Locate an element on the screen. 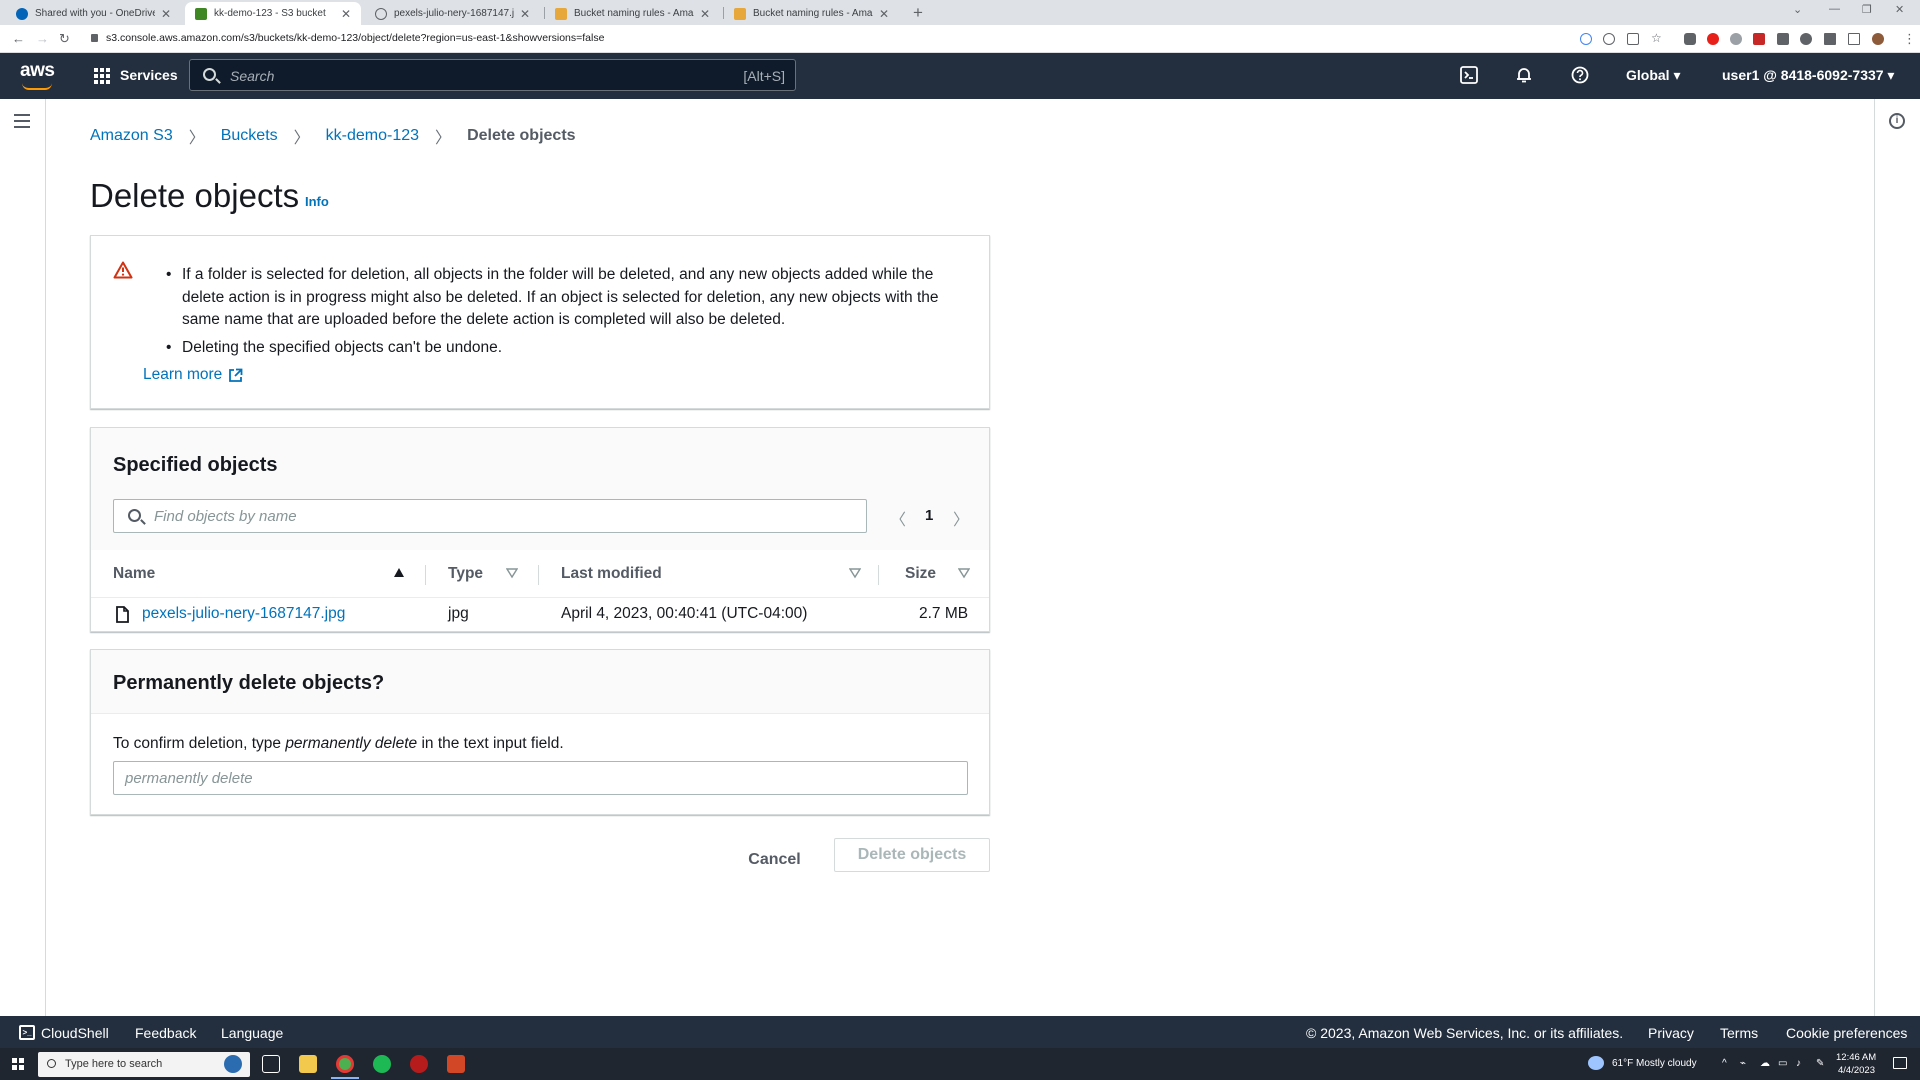  cancel-button: Cancel is located at coordinates (774, 860).